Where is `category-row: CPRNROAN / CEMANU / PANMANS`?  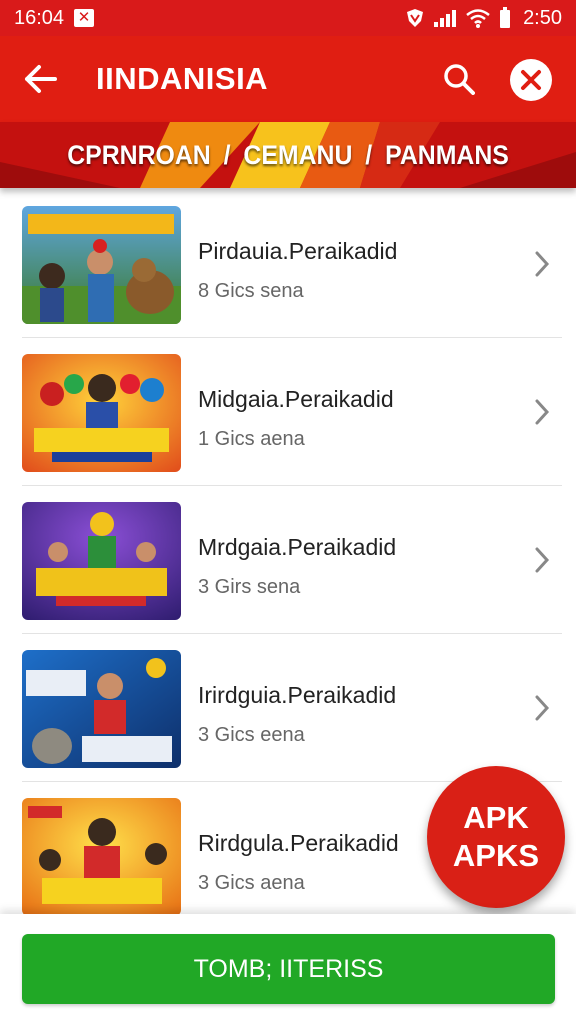 category-row: CPRNROAN / CEMANU / PANMANS is located at coordinates (288, 155).